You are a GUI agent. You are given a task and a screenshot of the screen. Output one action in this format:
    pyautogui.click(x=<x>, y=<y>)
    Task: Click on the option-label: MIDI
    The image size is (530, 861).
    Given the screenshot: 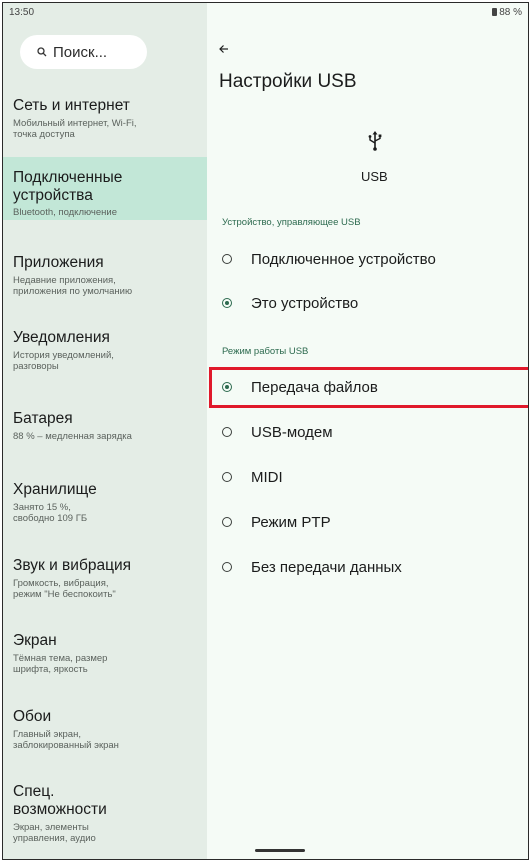 What is the action you would take?
    pyautogui.click(x=267, y=477)
    